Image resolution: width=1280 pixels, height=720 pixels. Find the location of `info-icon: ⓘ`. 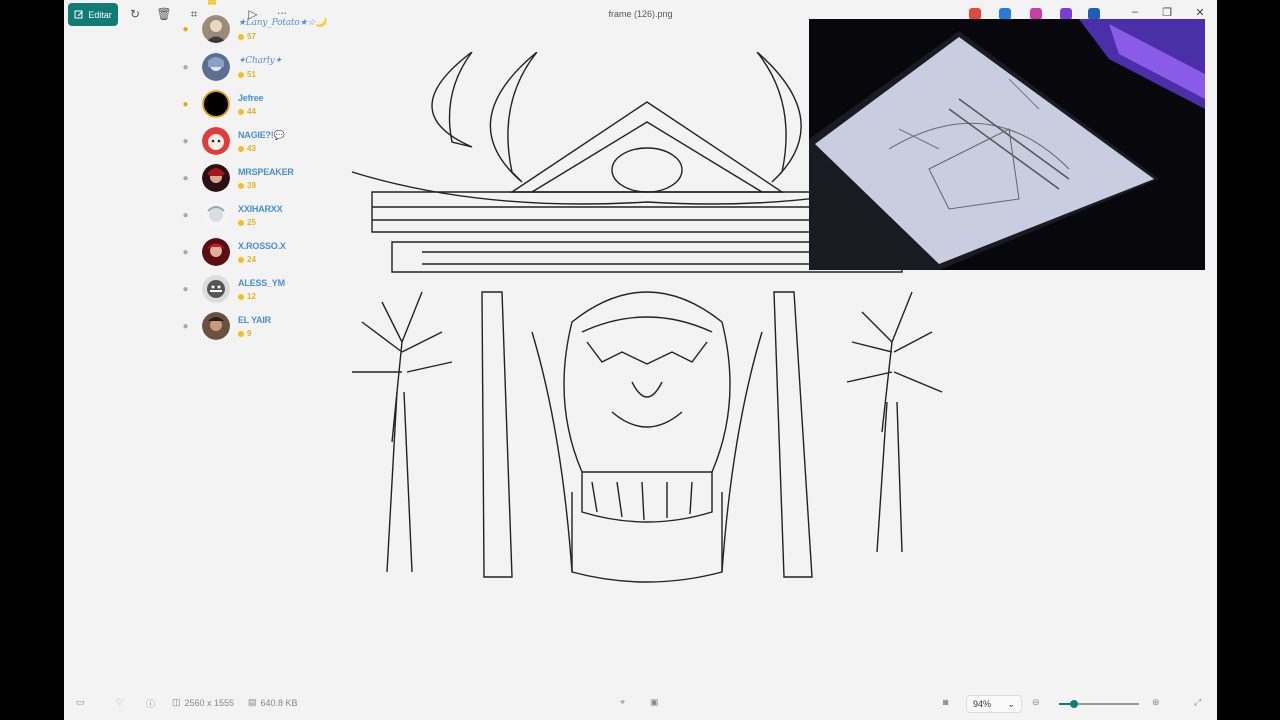

info-icon: ⓘ is located at coordinates (150, 703).